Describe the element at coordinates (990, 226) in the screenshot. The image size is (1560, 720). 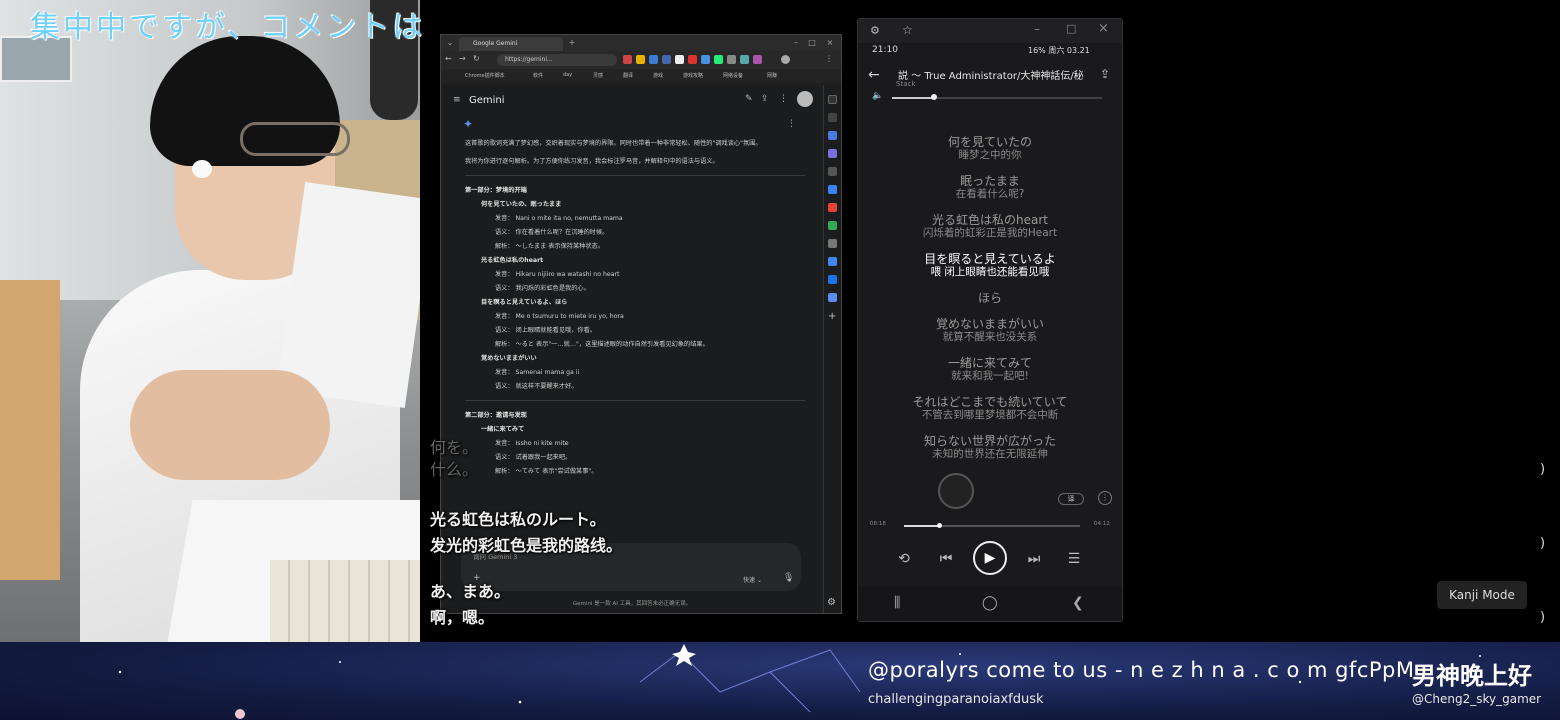
I see `lyric-line: 光る虹色は私のheart 闪烁着的虹彩正是我的Heart` at that location.